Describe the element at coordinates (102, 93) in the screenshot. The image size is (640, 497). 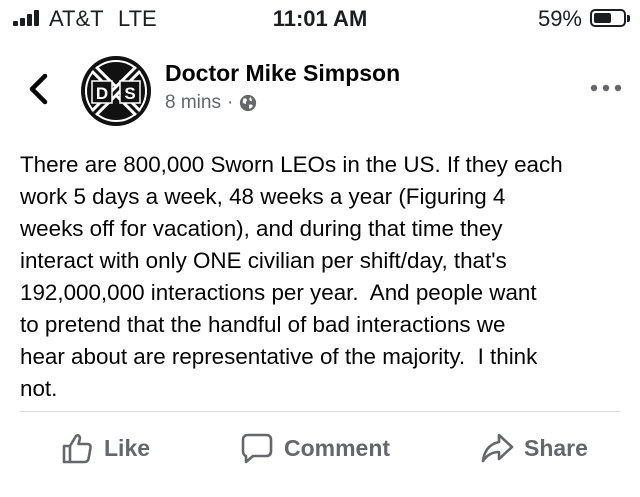
I see `svg-text: D` at that location.